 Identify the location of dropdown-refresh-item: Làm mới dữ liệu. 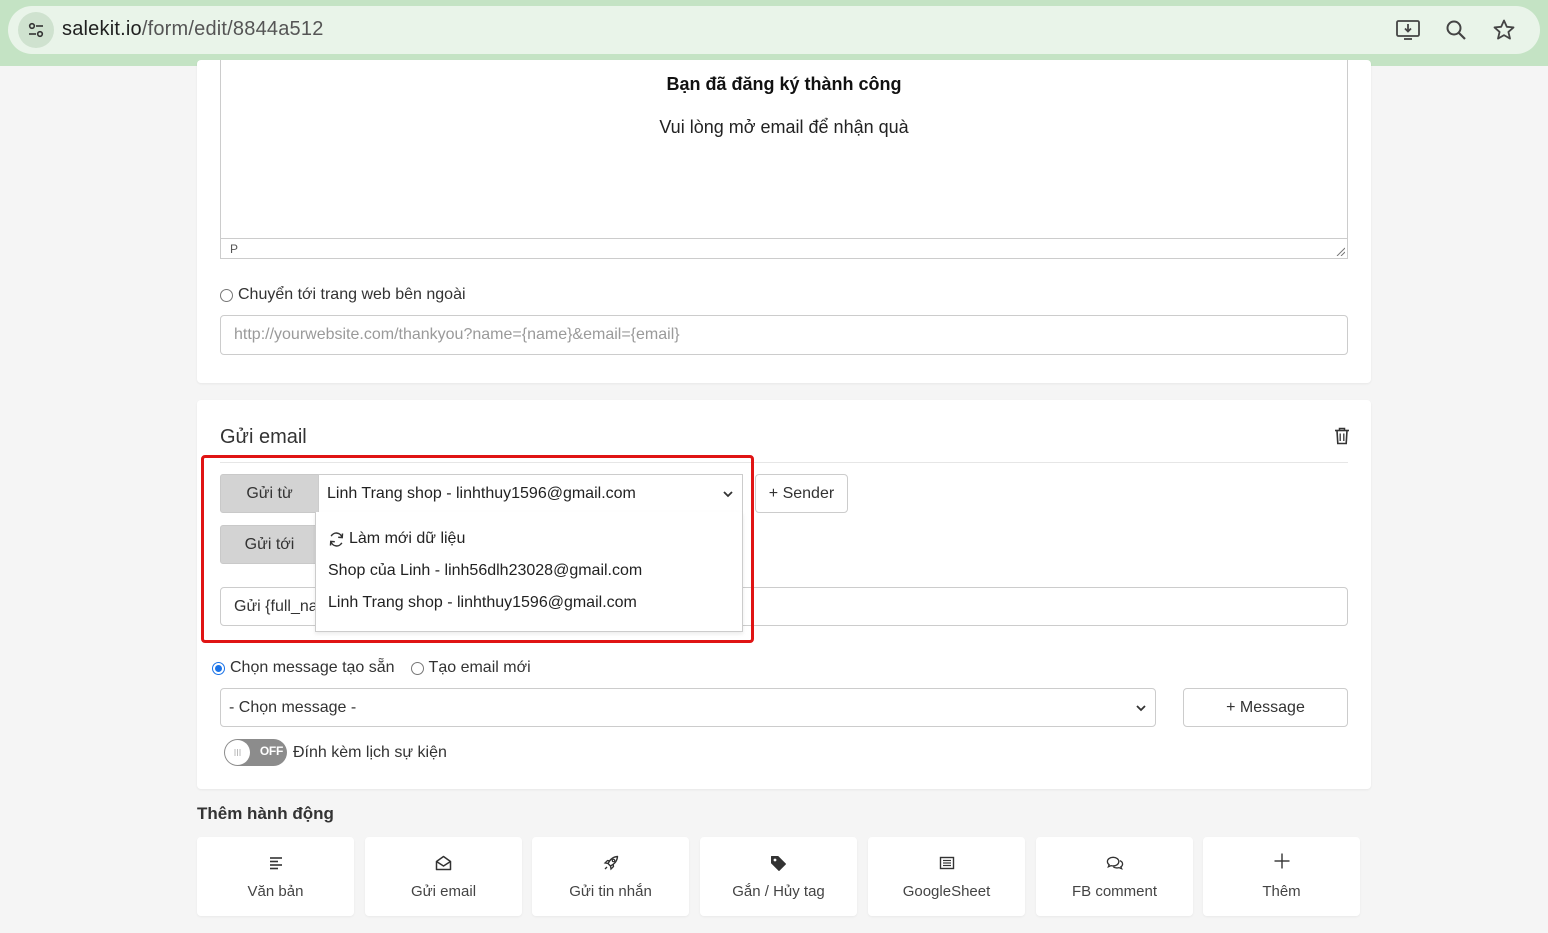
(396, 539).